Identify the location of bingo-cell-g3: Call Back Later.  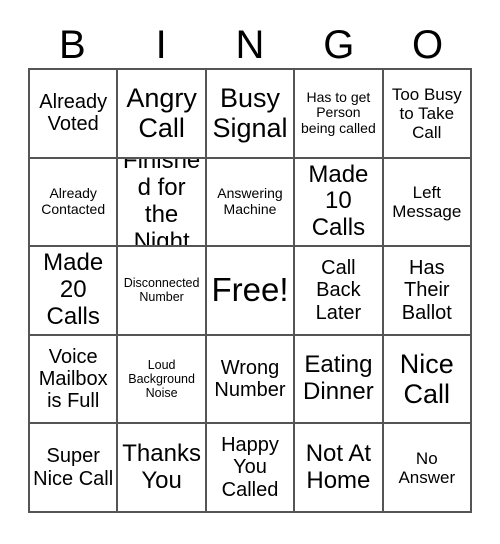
(339, 291).